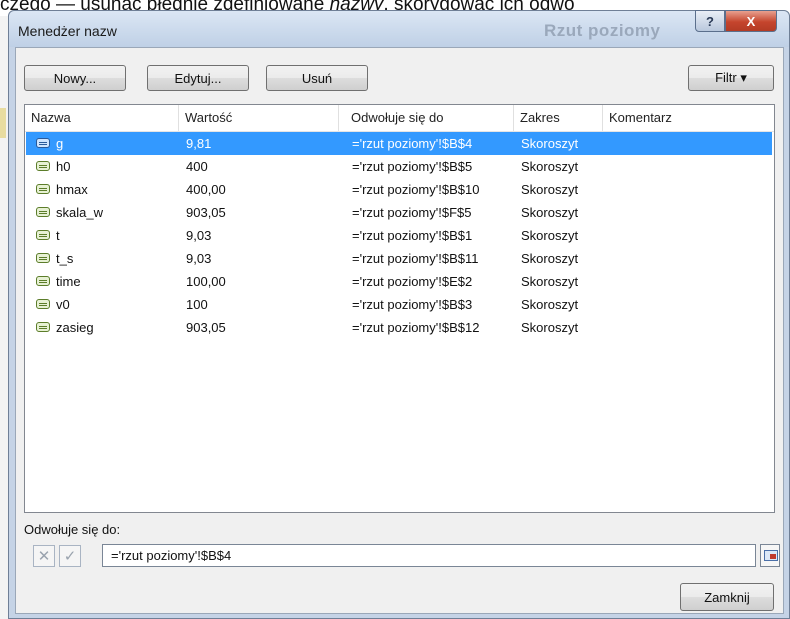 This screenshot has width=790, height=619. Describe the element at coordinates (558, 118) in the screenshot. I see `column-header-scope: Zakres` at that location.